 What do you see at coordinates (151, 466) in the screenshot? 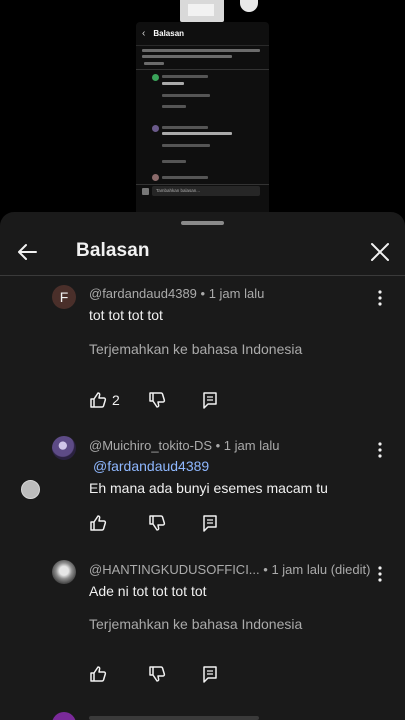
I see `mention-link: @fardandaud4389` at bounding box center [151, 466].